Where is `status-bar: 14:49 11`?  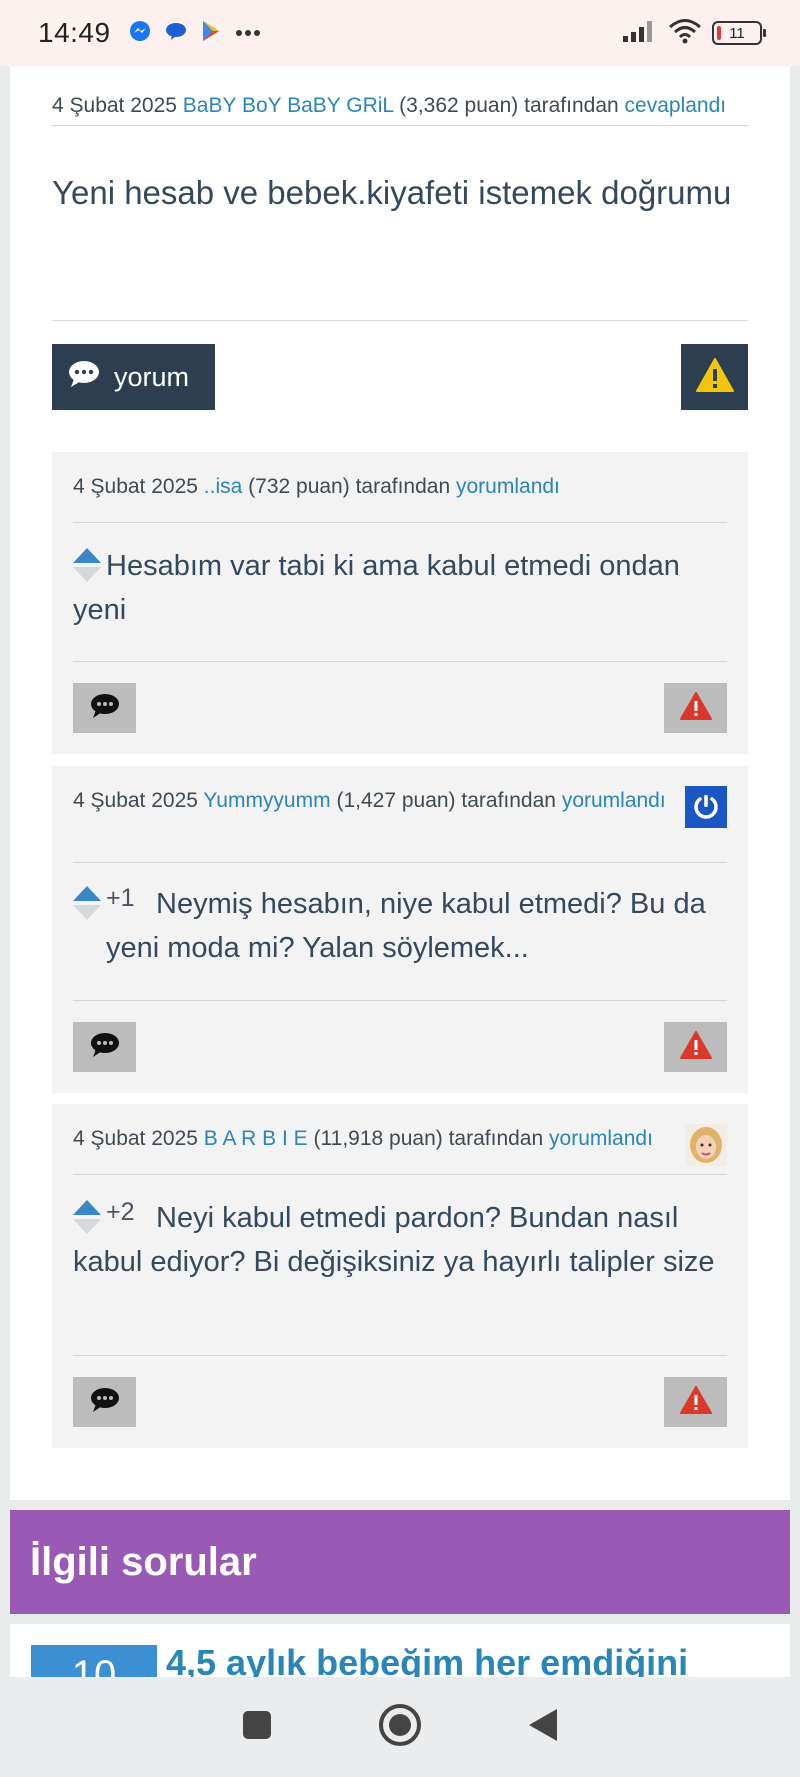
status-bar: 14:49 11 is located at coordinates (400, 33).